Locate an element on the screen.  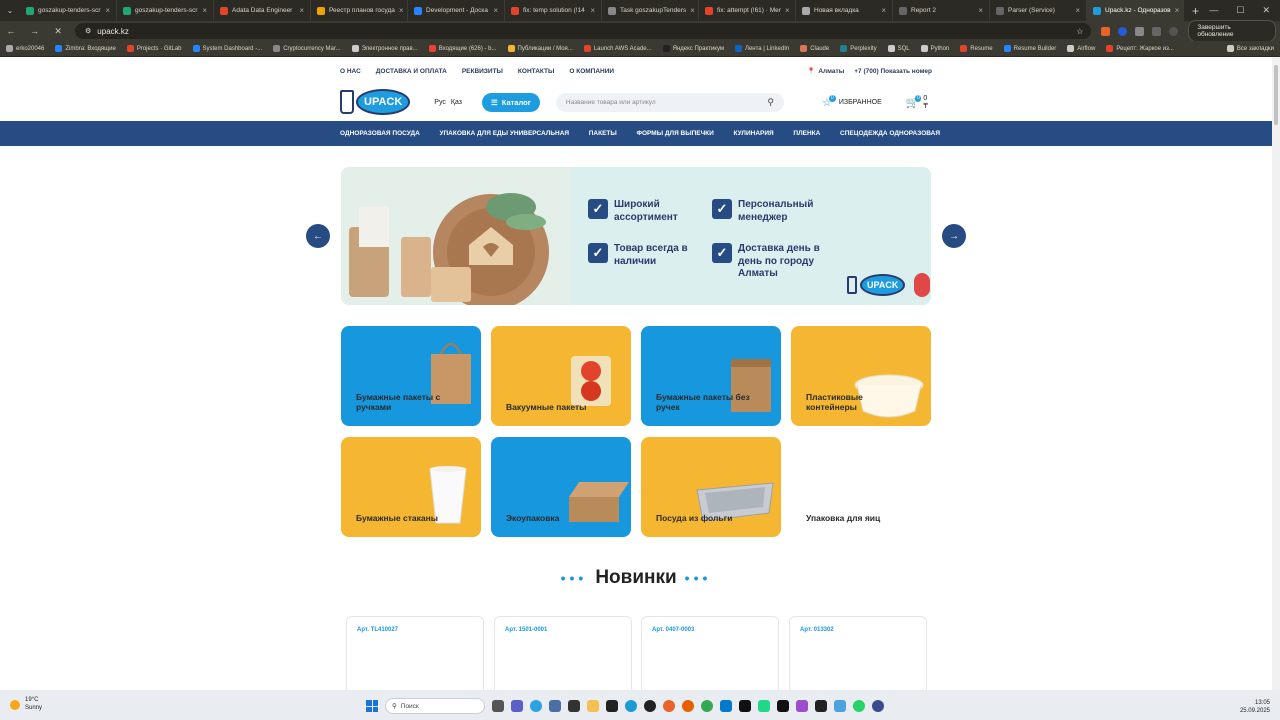
favorites-link: ☆ 0 ИЗБРАННОЕ is located at coordinates (852, 101).